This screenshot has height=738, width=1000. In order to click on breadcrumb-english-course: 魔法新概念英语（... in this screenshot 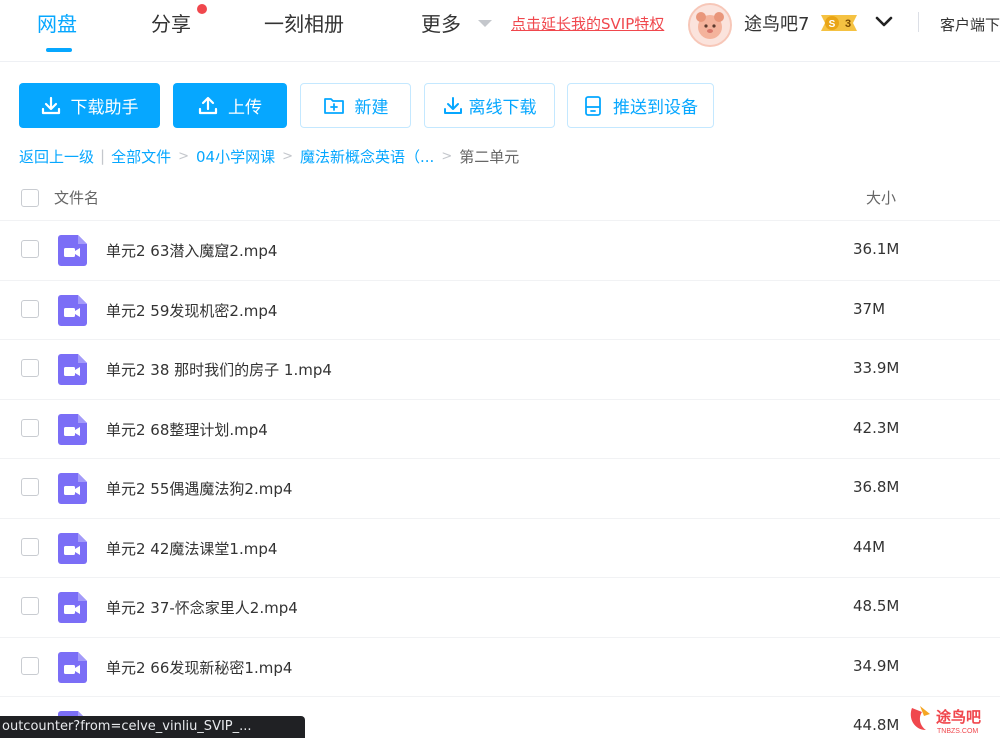, I will do `click(367, 156)`.